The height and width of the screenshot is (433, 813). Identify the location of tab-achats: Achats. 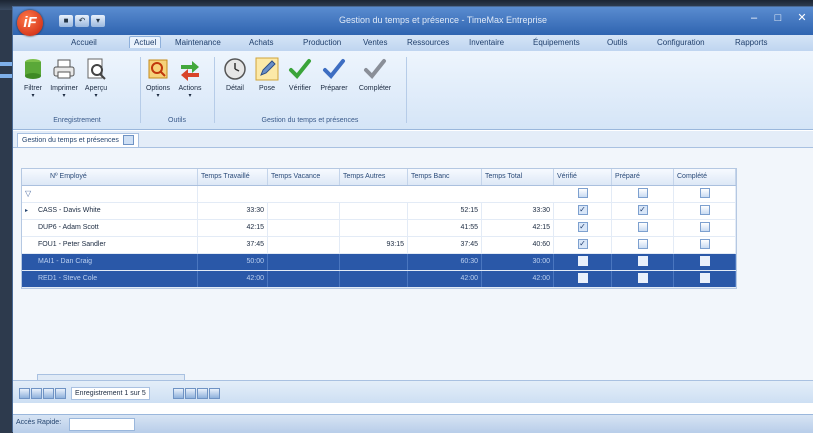
(261, 42).